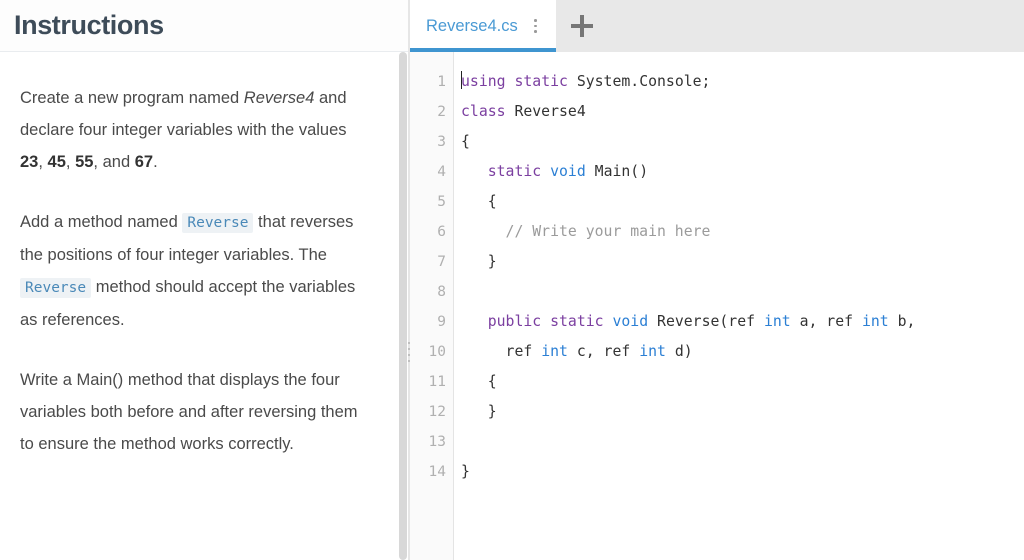  What do you see at coordinates (432, 306) in the screenshot?
I see `line-number-gutter: 1 2 3 4 5 6 7 8 9 10 11 12 13 14` at bounding box center [432, 306].